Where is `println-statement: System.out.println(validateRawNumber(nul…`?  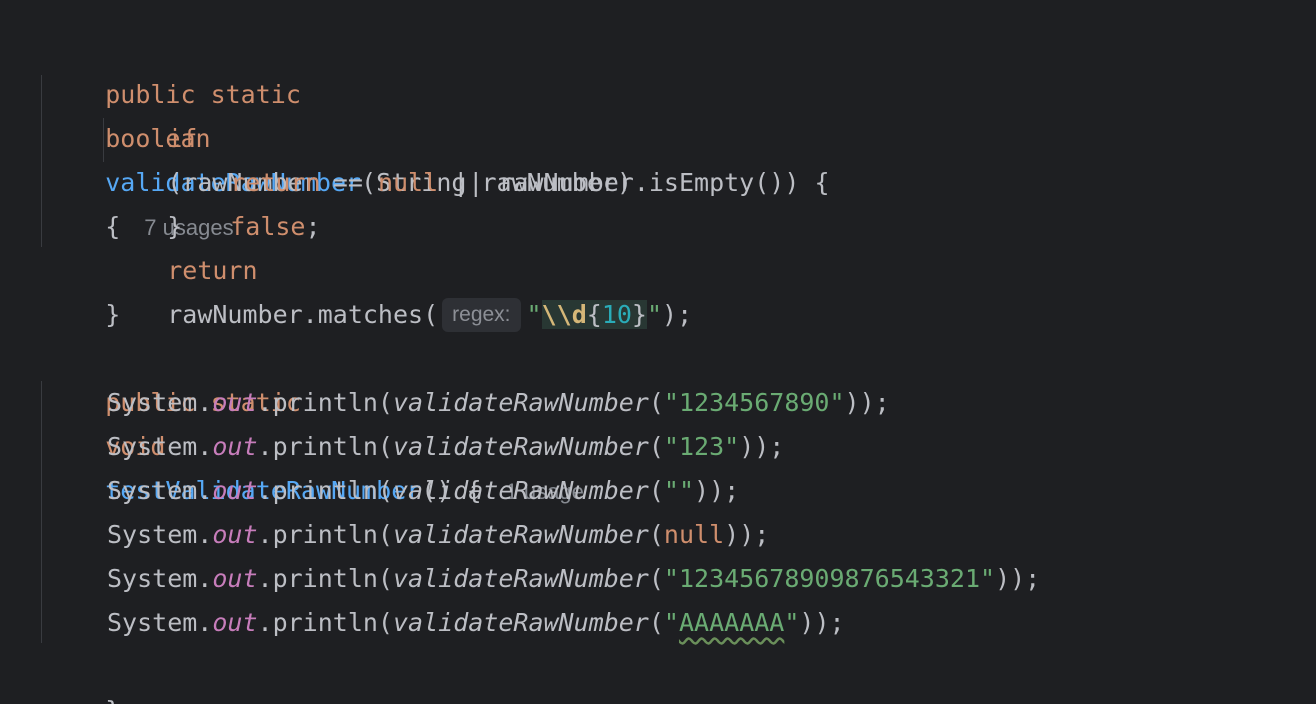 println-statement: System.out.println(validateRawNumber(nul… is located at coordinates (438, 535).